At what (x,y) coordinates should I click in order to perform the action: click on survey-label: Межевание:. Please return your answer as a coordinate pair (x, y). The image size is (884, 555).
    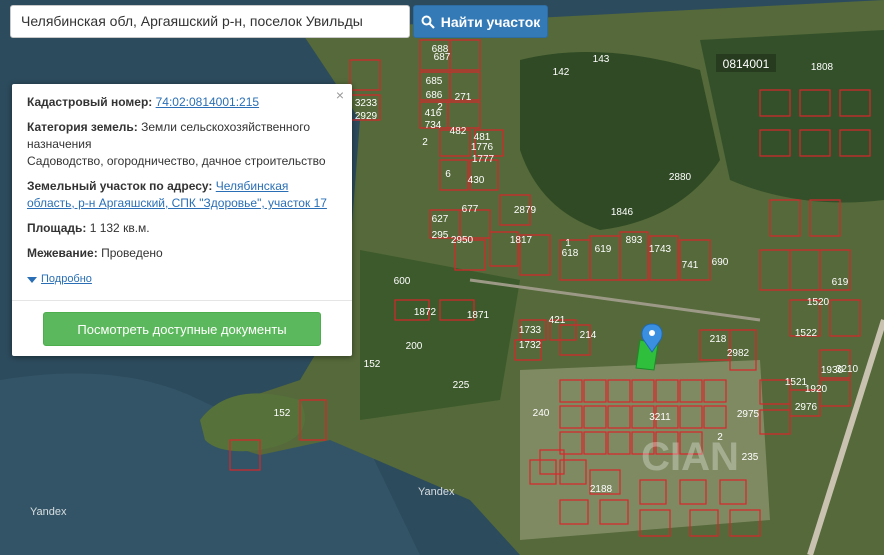
    Looking at the image, I should click on (62, 253).